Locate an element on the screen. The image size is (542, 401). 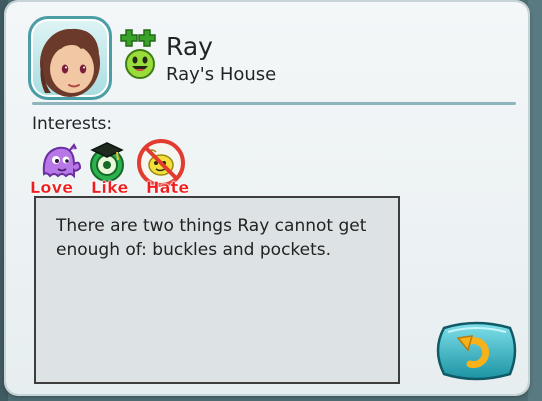
mii-portrait is located at coordinates (70, 58).